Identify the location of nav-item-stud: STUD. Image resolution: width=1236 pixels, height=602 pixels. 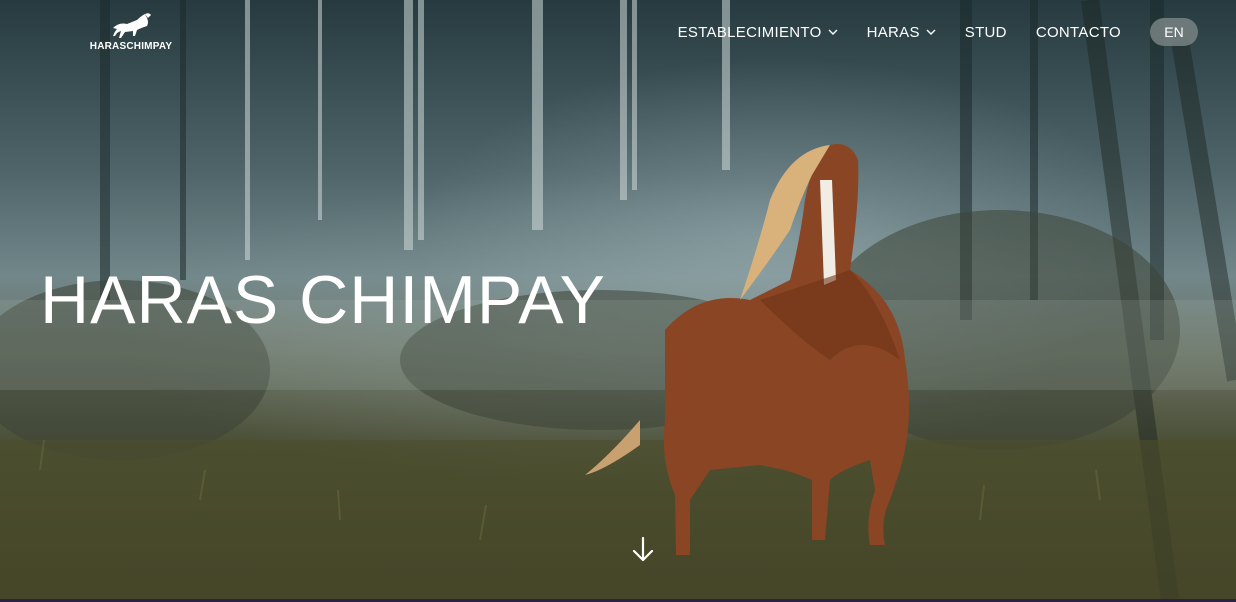
(986, 32).